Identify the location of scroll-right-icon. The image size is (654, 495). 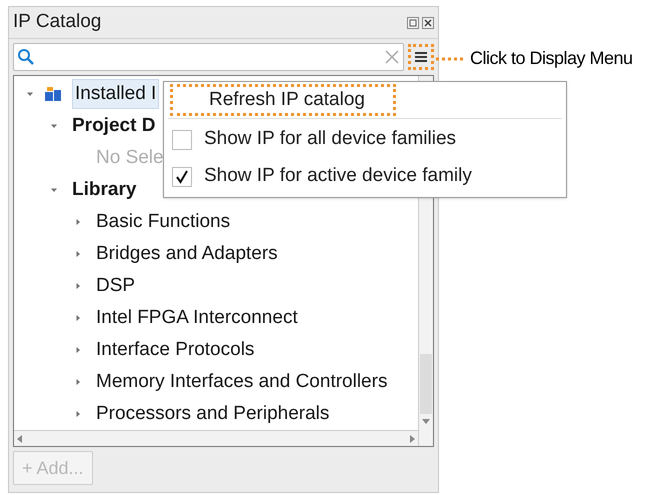
(412, 438).